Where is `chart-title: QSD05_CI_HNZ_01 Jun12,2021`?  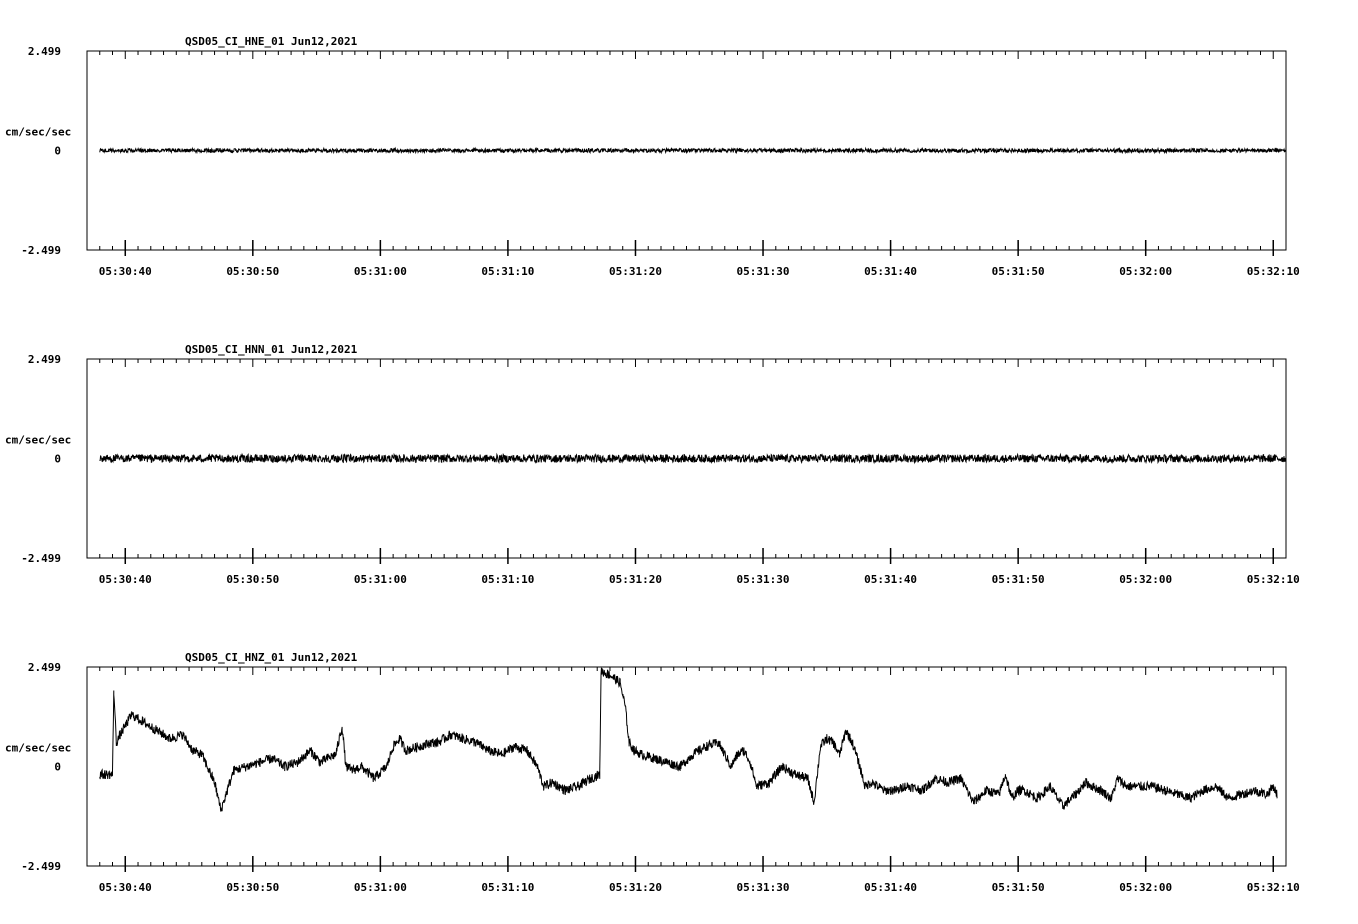
chart-title: QSD05_CI_HNZ_01 Jun12,2021 is located at coordinates (271, 657).